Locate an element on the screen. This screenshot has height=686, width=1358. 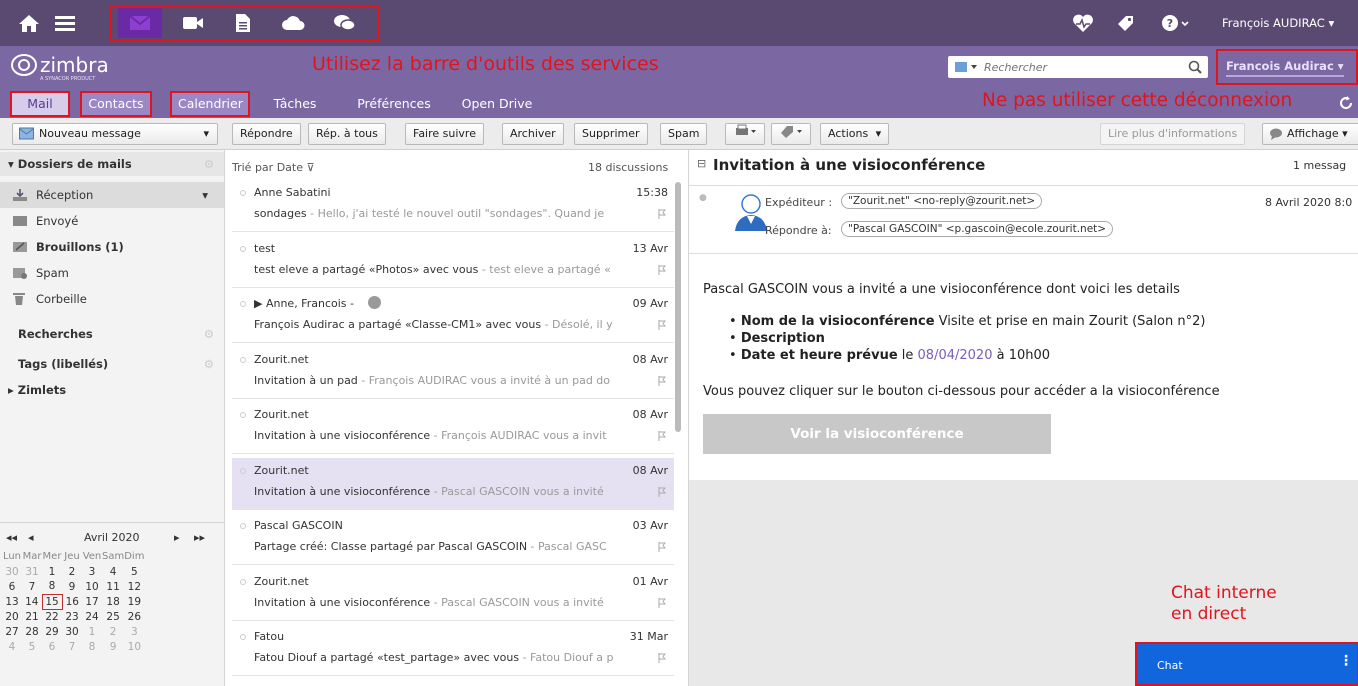
reply-button: Répondre is located at coordinates (266, 134).